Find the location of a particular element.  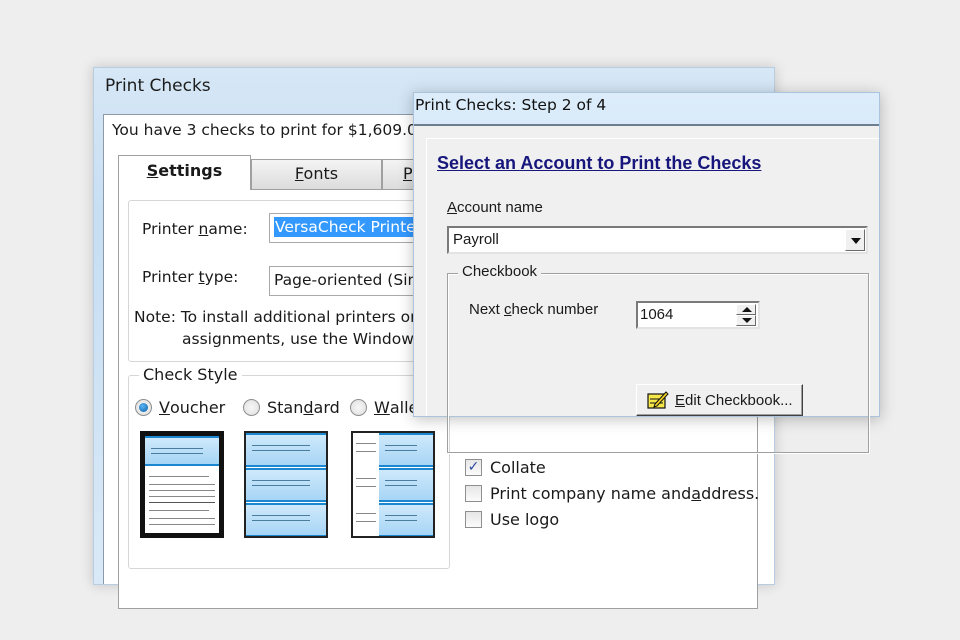

spin-up-icon is located at coordinates (746, 309).